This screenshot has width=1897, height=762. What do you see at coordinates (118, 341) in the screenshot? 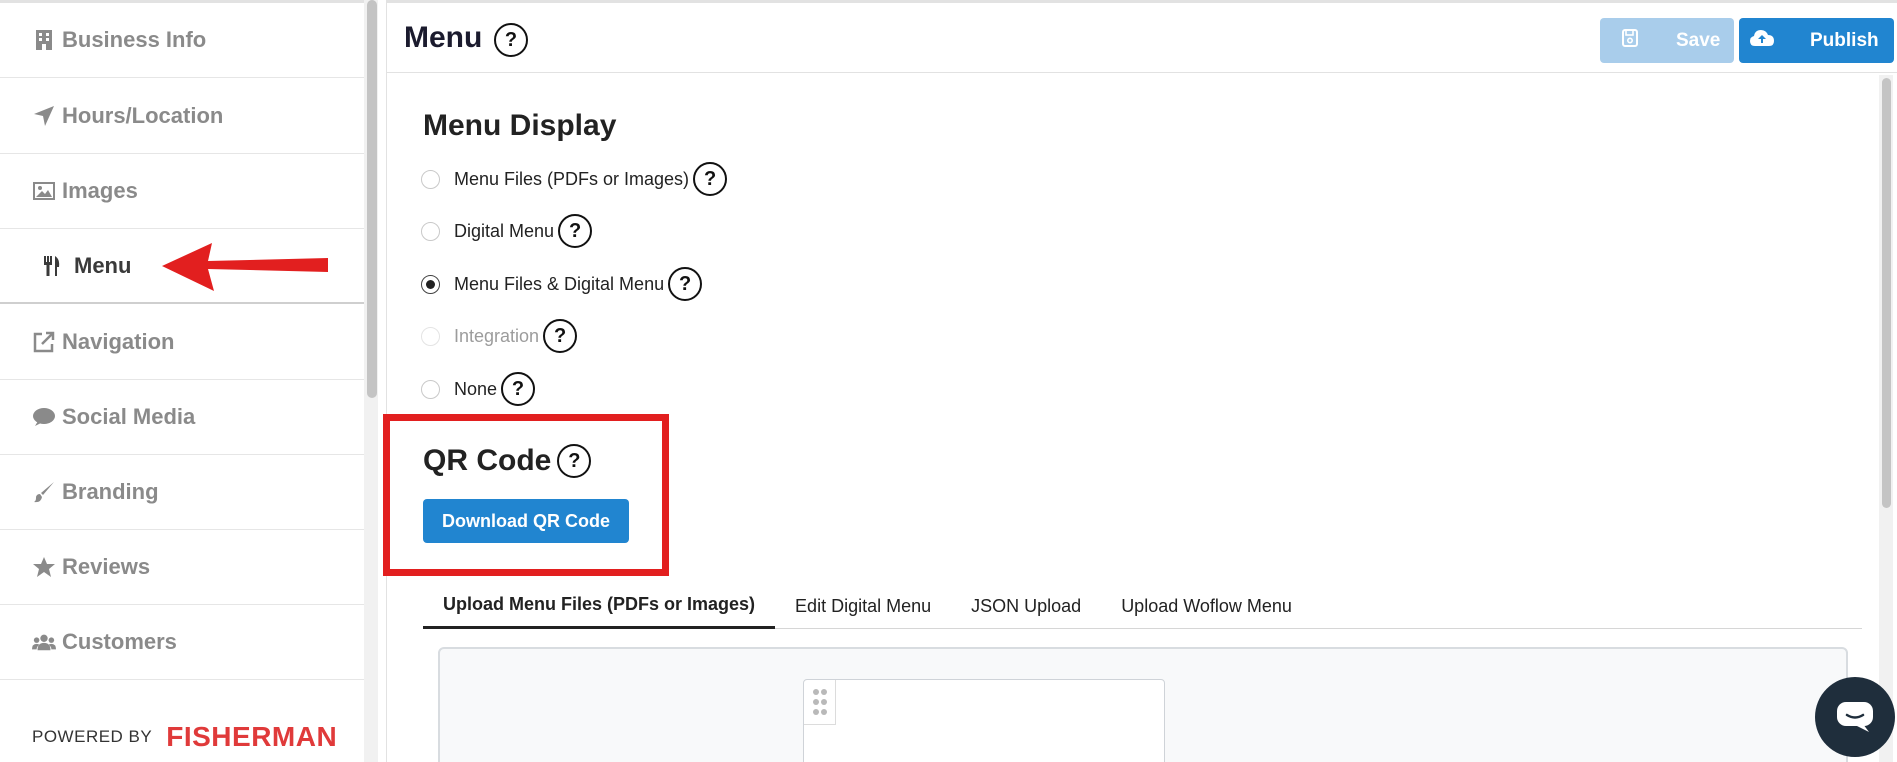
I see `sidebar-item-label: Navigation` at bounding box center [118, 341].